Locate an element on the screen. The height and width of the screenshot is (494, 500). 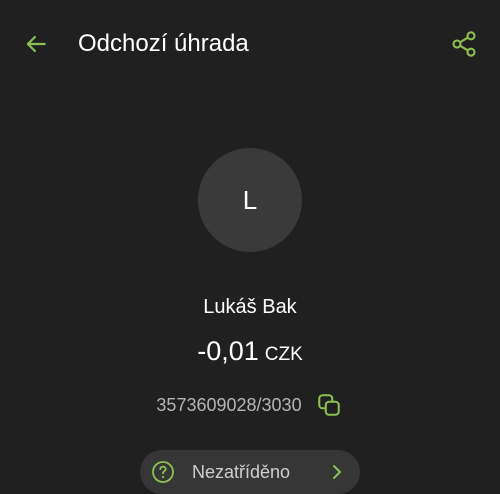
amount-value: -0,01 is located at coordinates (228, 351).